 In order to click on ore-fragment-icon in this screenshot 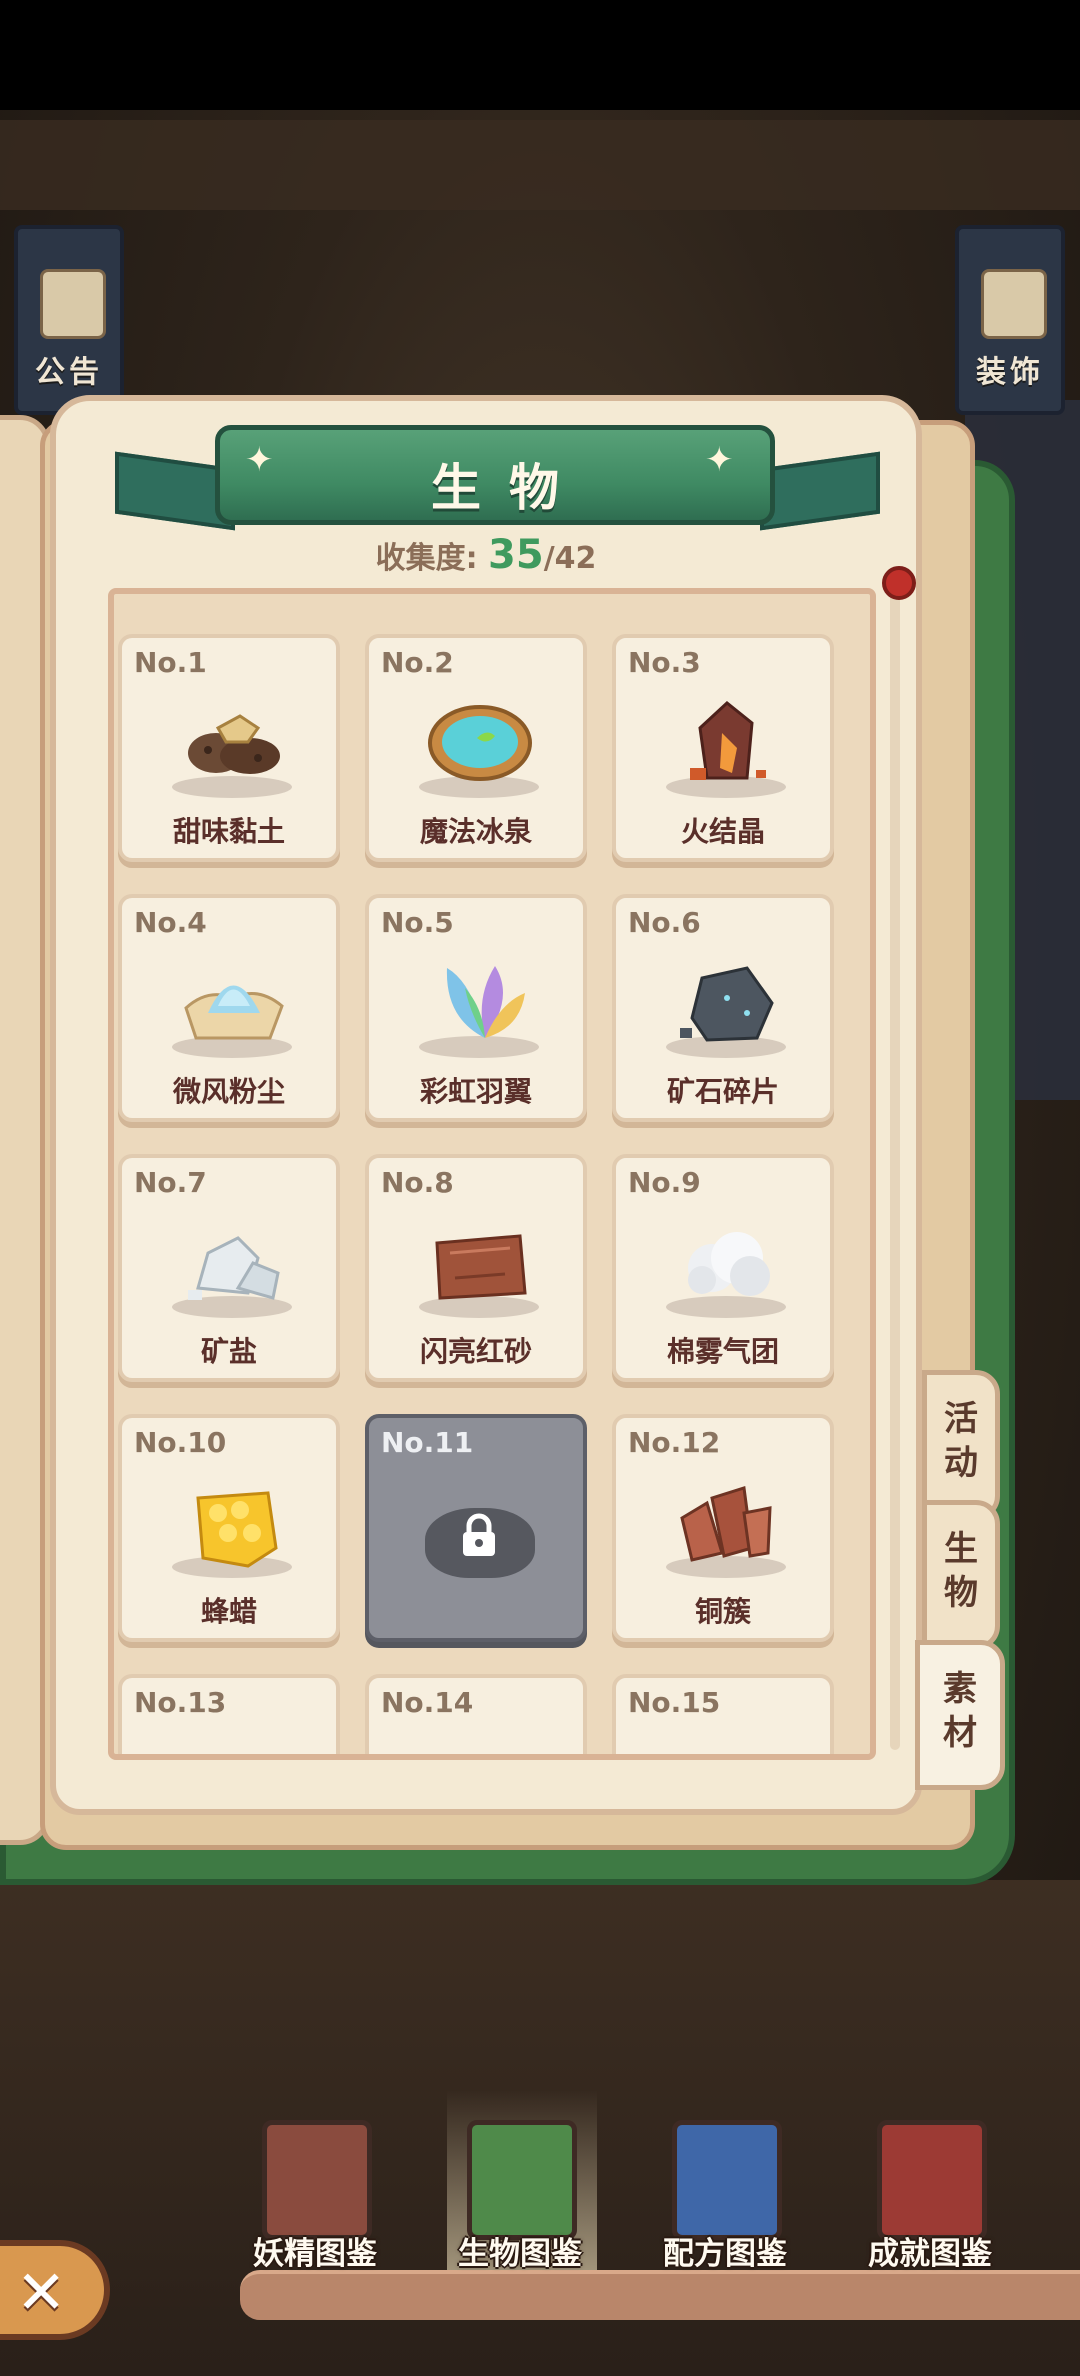, I will do `click(727, 1003)`.